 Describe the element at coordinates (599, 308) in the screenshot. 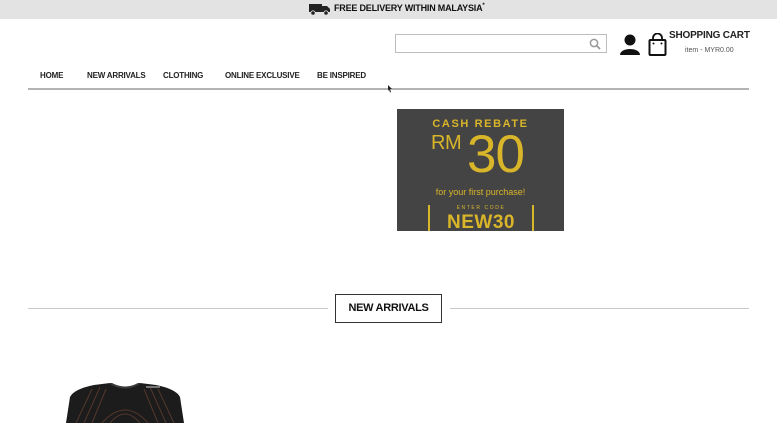

I see `section-divider-right` at that location.